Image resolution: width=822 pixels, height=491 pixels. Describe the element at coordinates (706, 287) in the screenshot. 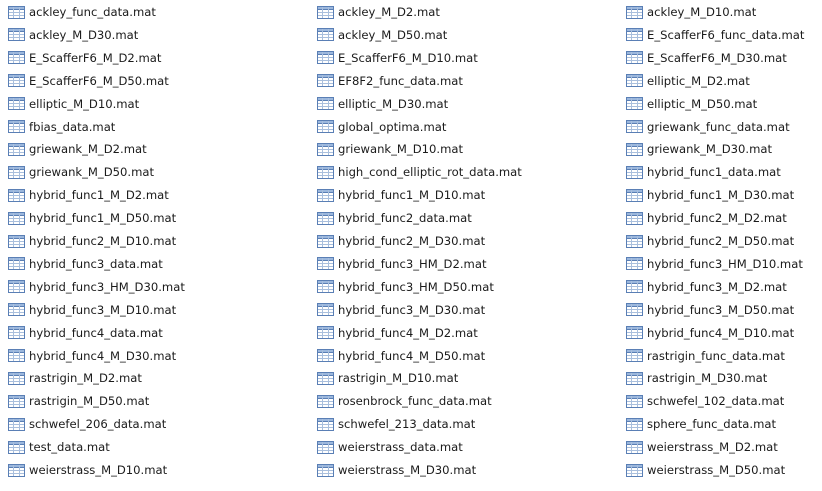

I see `file-item: hybrid_func3_M_D2.mat` at that location.